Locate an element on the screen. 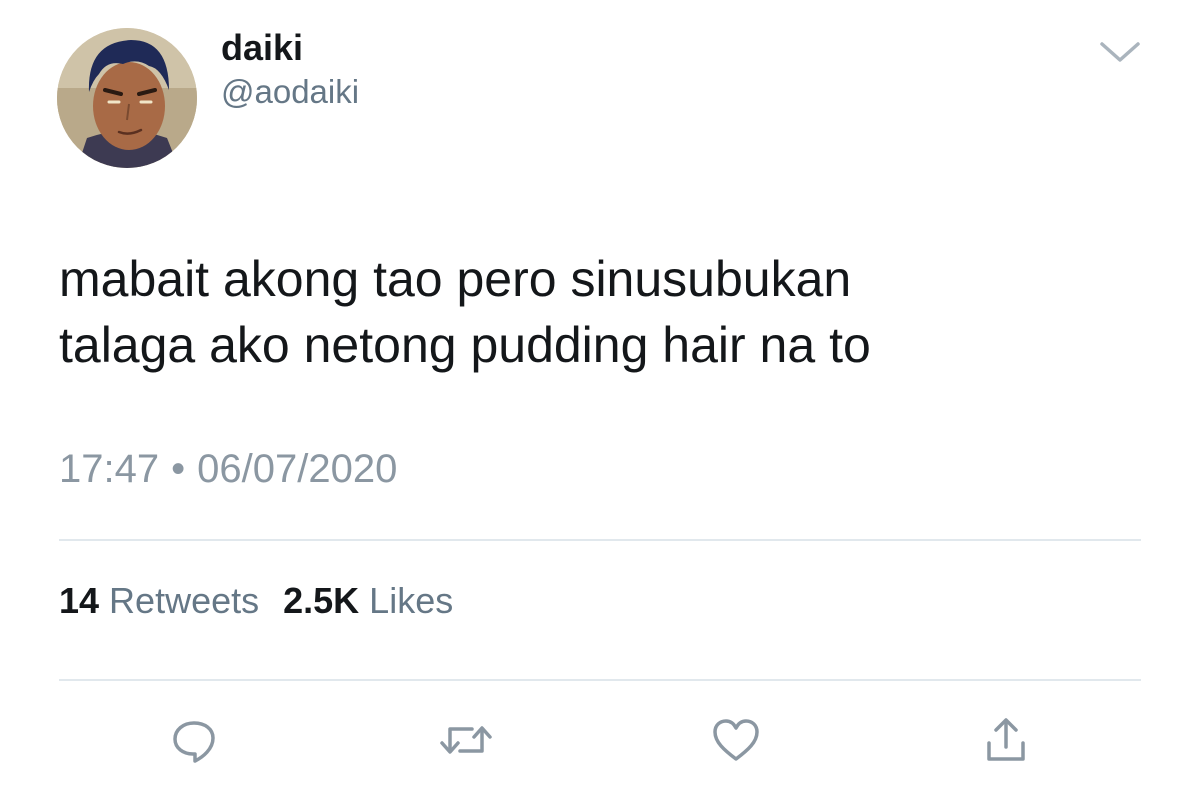 This screenshot has width=1200, height=808. tweet-time: 17:47 is located at coordinates (109, 469).